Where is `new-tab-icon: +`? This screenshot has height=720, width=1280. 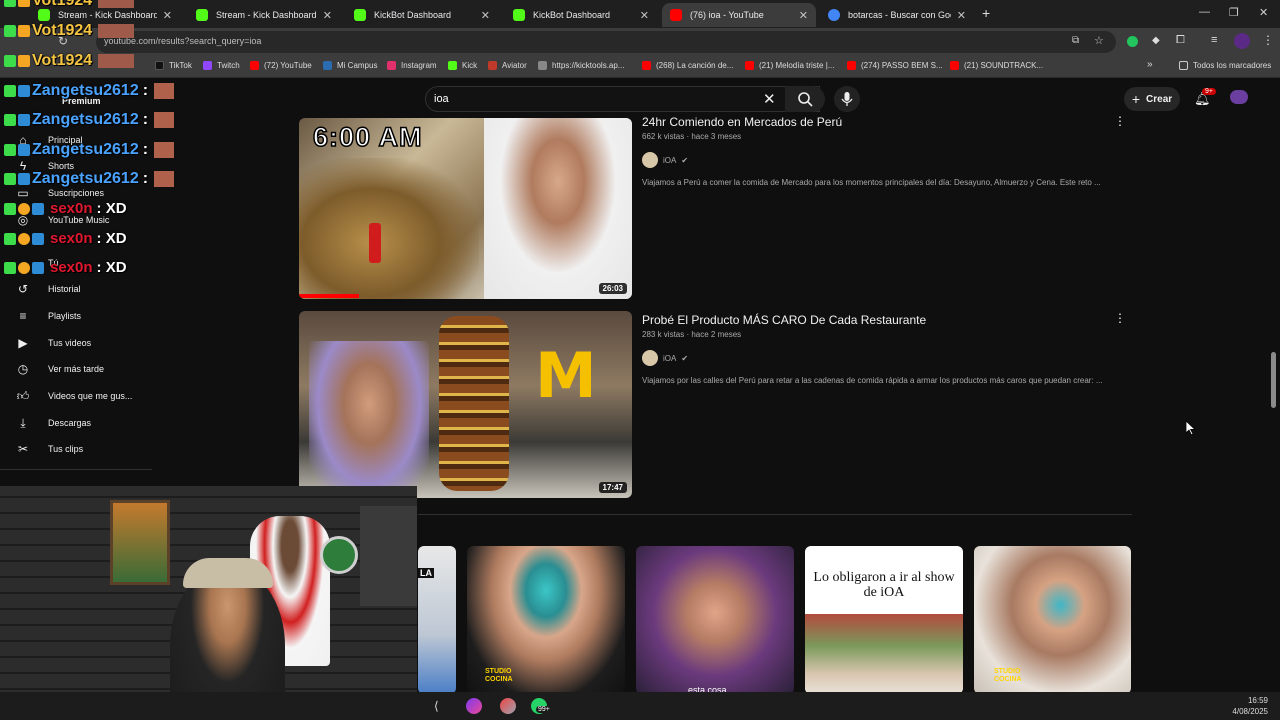 new-tab-icon: + is located at coordinates (986, 13).